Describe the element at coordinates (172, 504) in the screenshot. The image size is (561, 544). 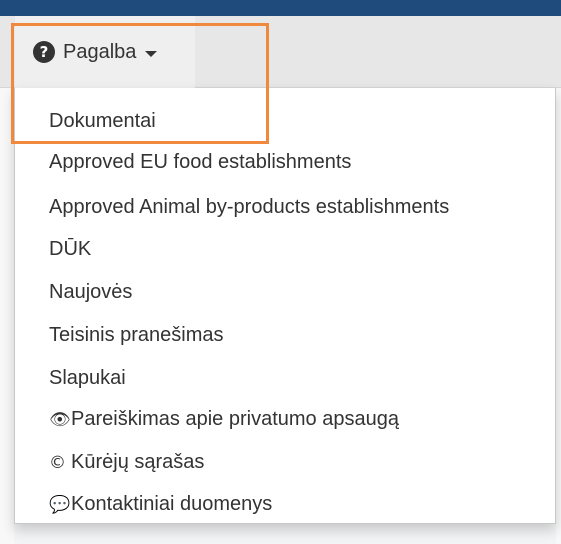
I see `menu-item-label: Kontaktiniai duomenys` at that location.